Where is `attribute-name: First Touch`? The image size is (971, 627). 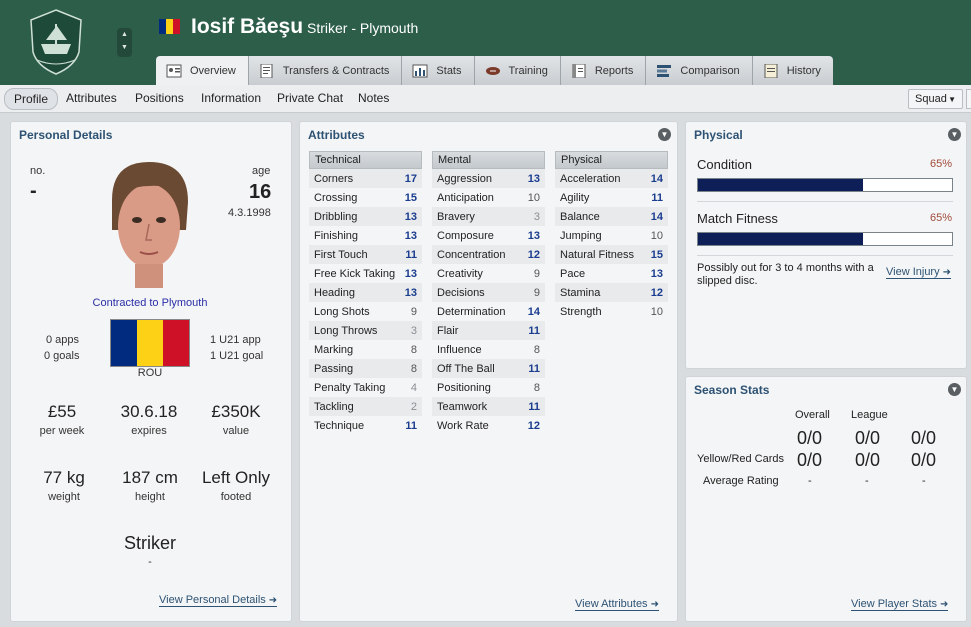
attribute-name: First Touch is located at coordinates (341, 254).